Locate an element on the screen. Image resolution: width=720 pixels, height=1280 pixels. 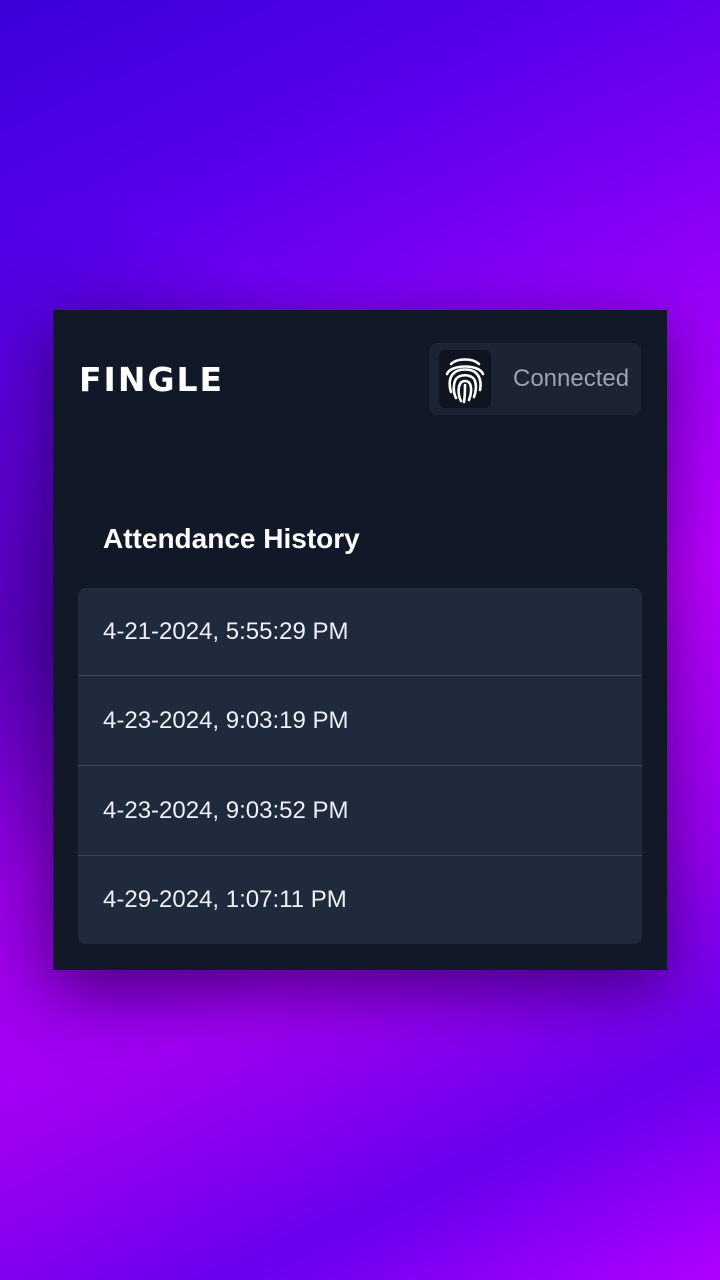
history-entry: 4-29-2024, 1:07:11 PM is located at coordinates (360, 900).